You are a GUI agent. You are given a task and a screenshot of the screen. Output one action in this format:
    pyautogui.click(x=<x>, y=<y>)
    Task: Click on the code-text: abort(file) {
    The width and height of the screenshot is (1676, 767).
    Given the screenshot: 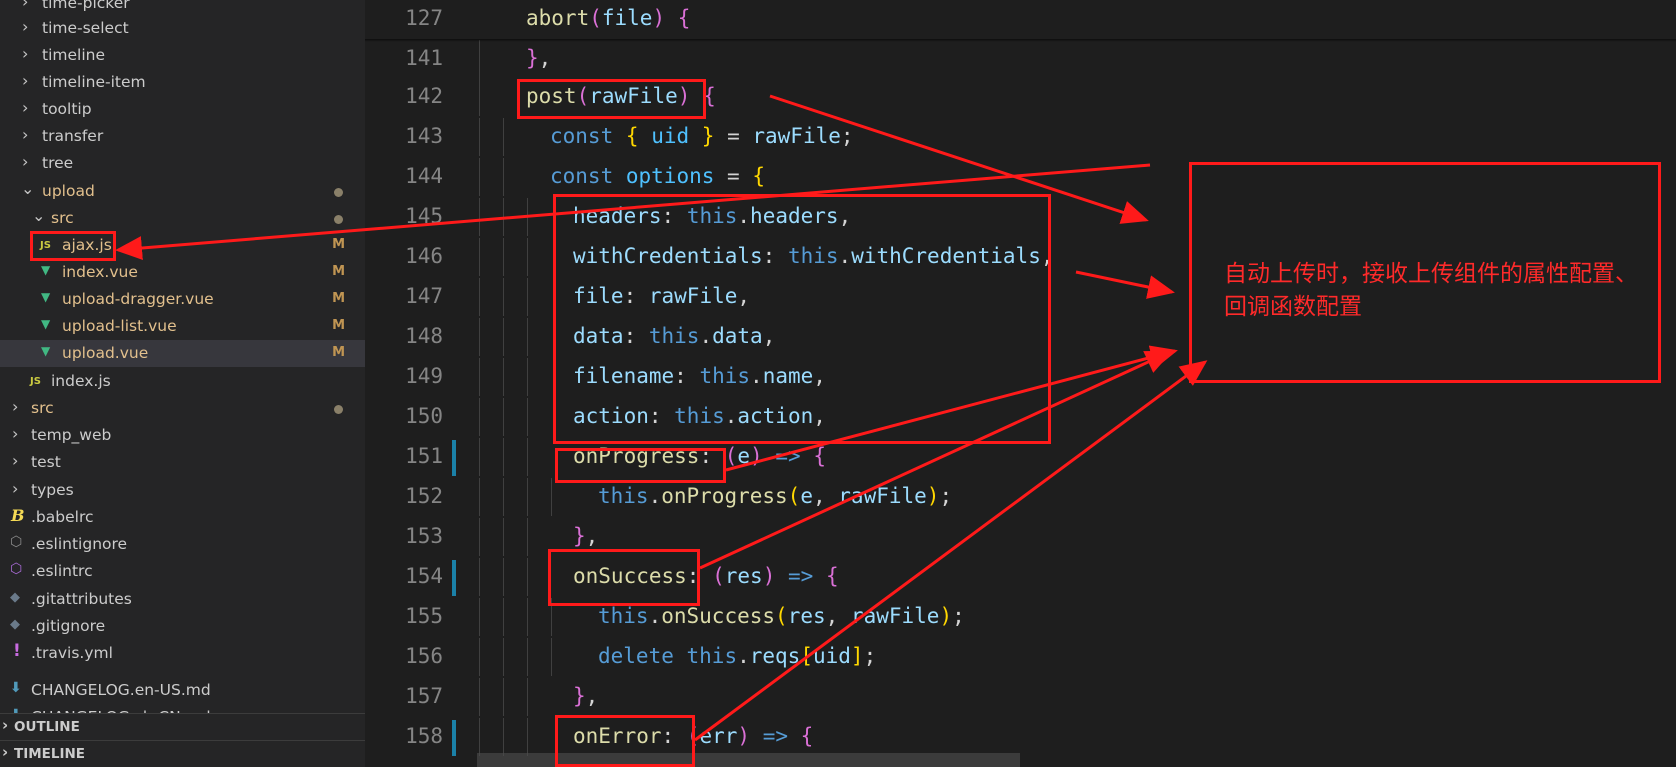 What is the action you would take?
    pyautogui.click(x=608, y=18)
    